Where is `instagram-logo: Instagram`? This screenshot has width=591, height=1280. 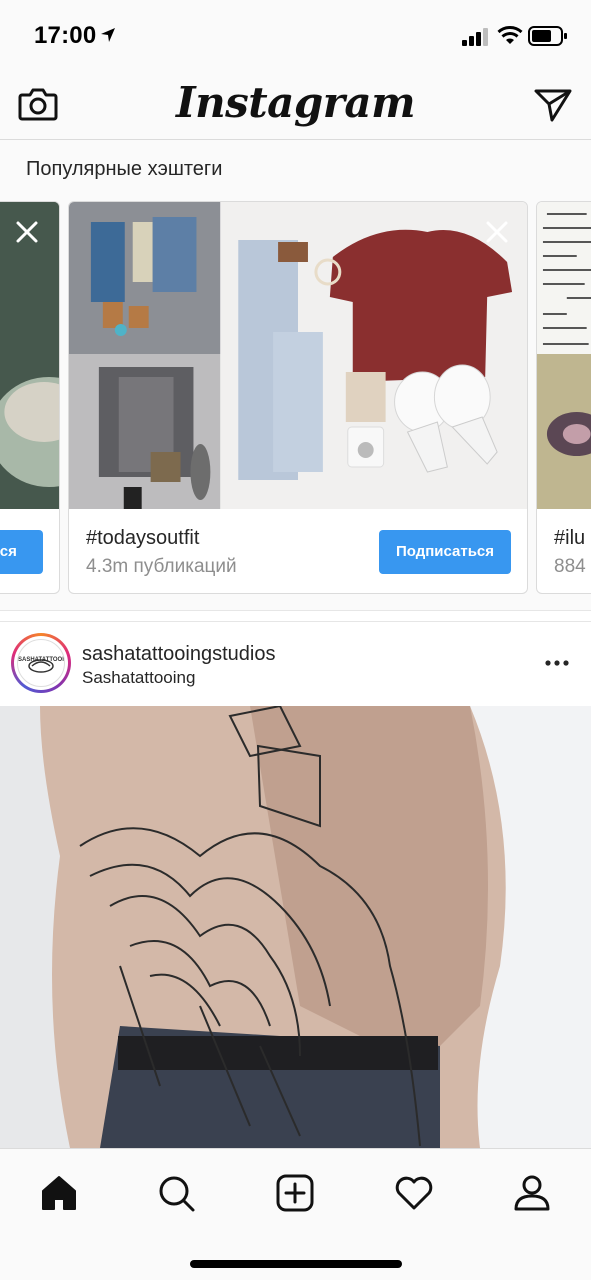 instagram-logo: Instagram is located at coordinates (295, 102).